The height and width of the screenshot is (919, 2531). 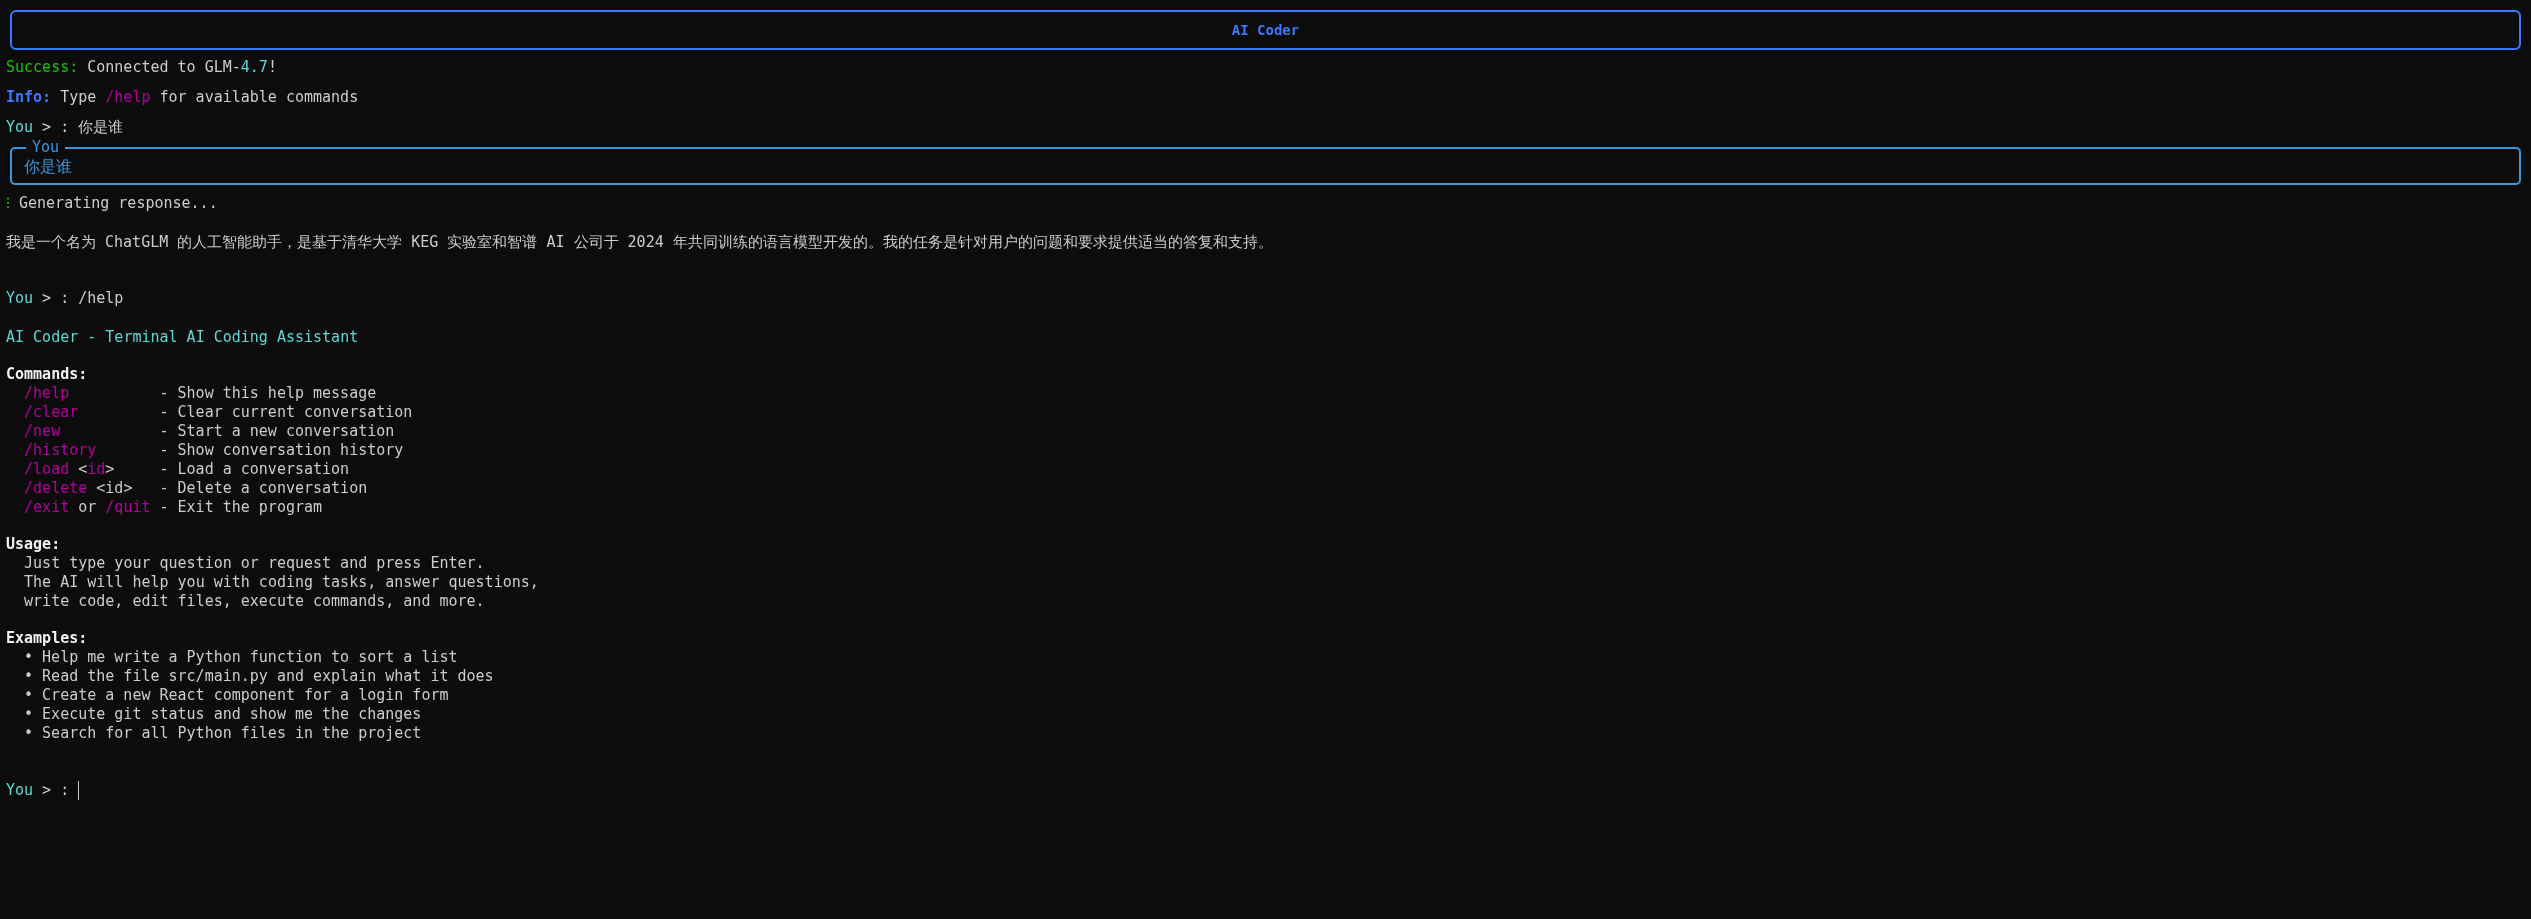 I want to click on example-text: Search for all Python files in the project, so click(x=232, y=733).